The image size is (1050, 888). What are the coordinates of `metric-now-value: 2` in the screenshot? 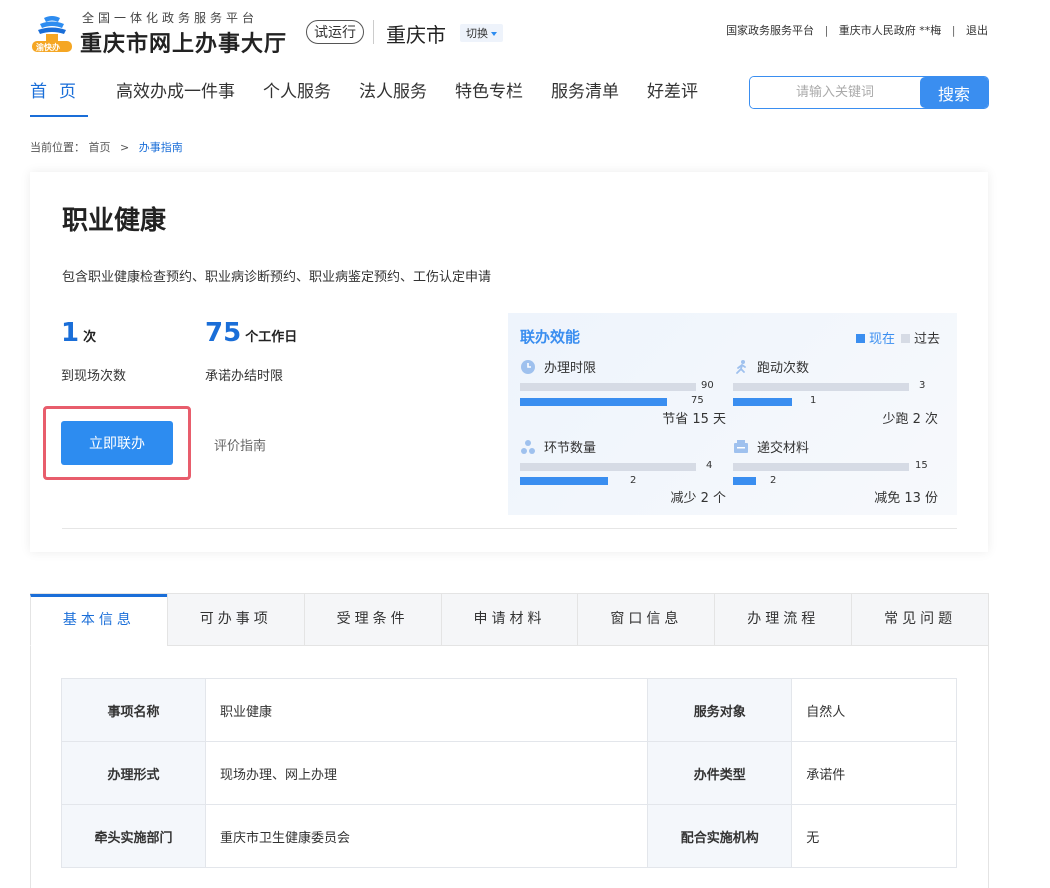 It's located at (773, 480).